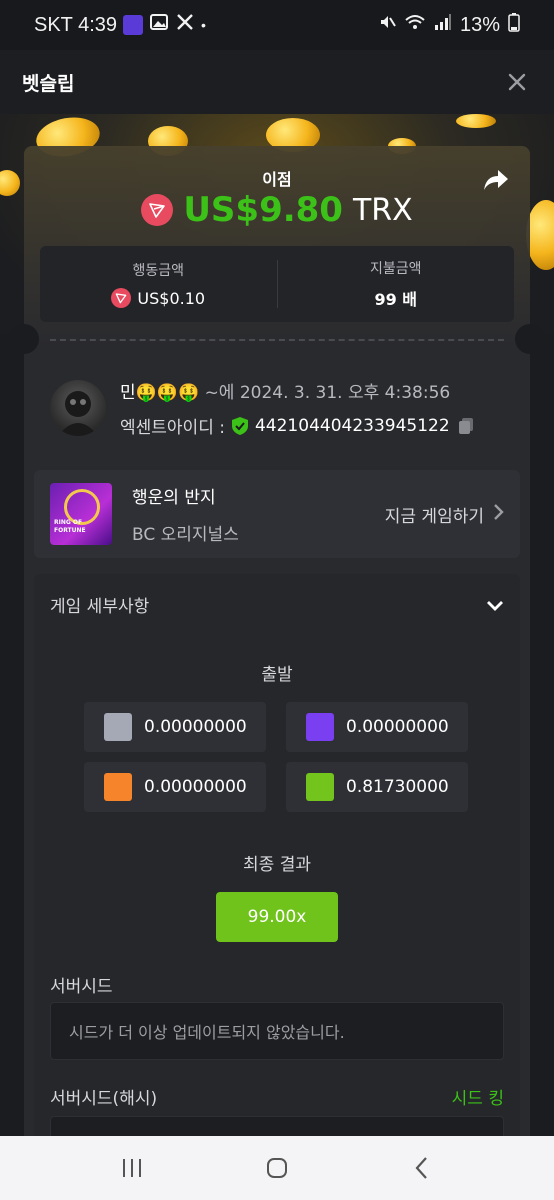  I want to click on ticket-notch-left, so click(24, 339).